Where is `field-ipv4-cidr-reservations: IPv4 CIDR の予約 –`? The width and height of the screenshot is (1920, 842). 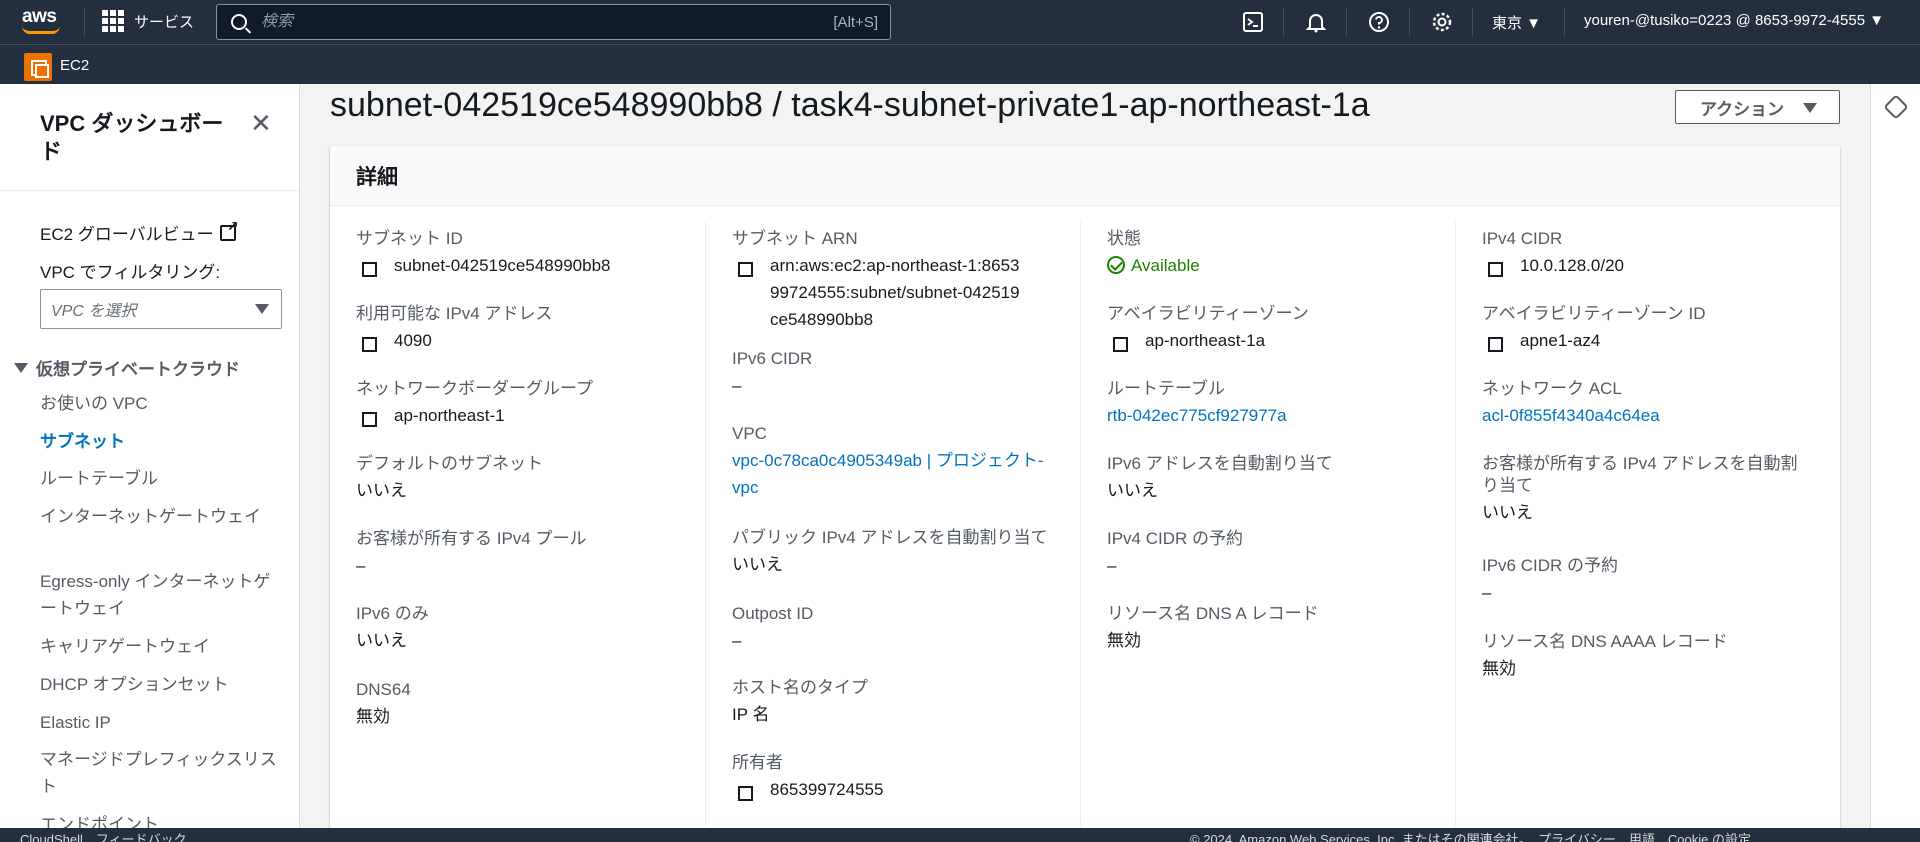
field-ipv4-cidr-reservations: IPv4 CIDR の予約 – is located at coordinates (1272, 553).